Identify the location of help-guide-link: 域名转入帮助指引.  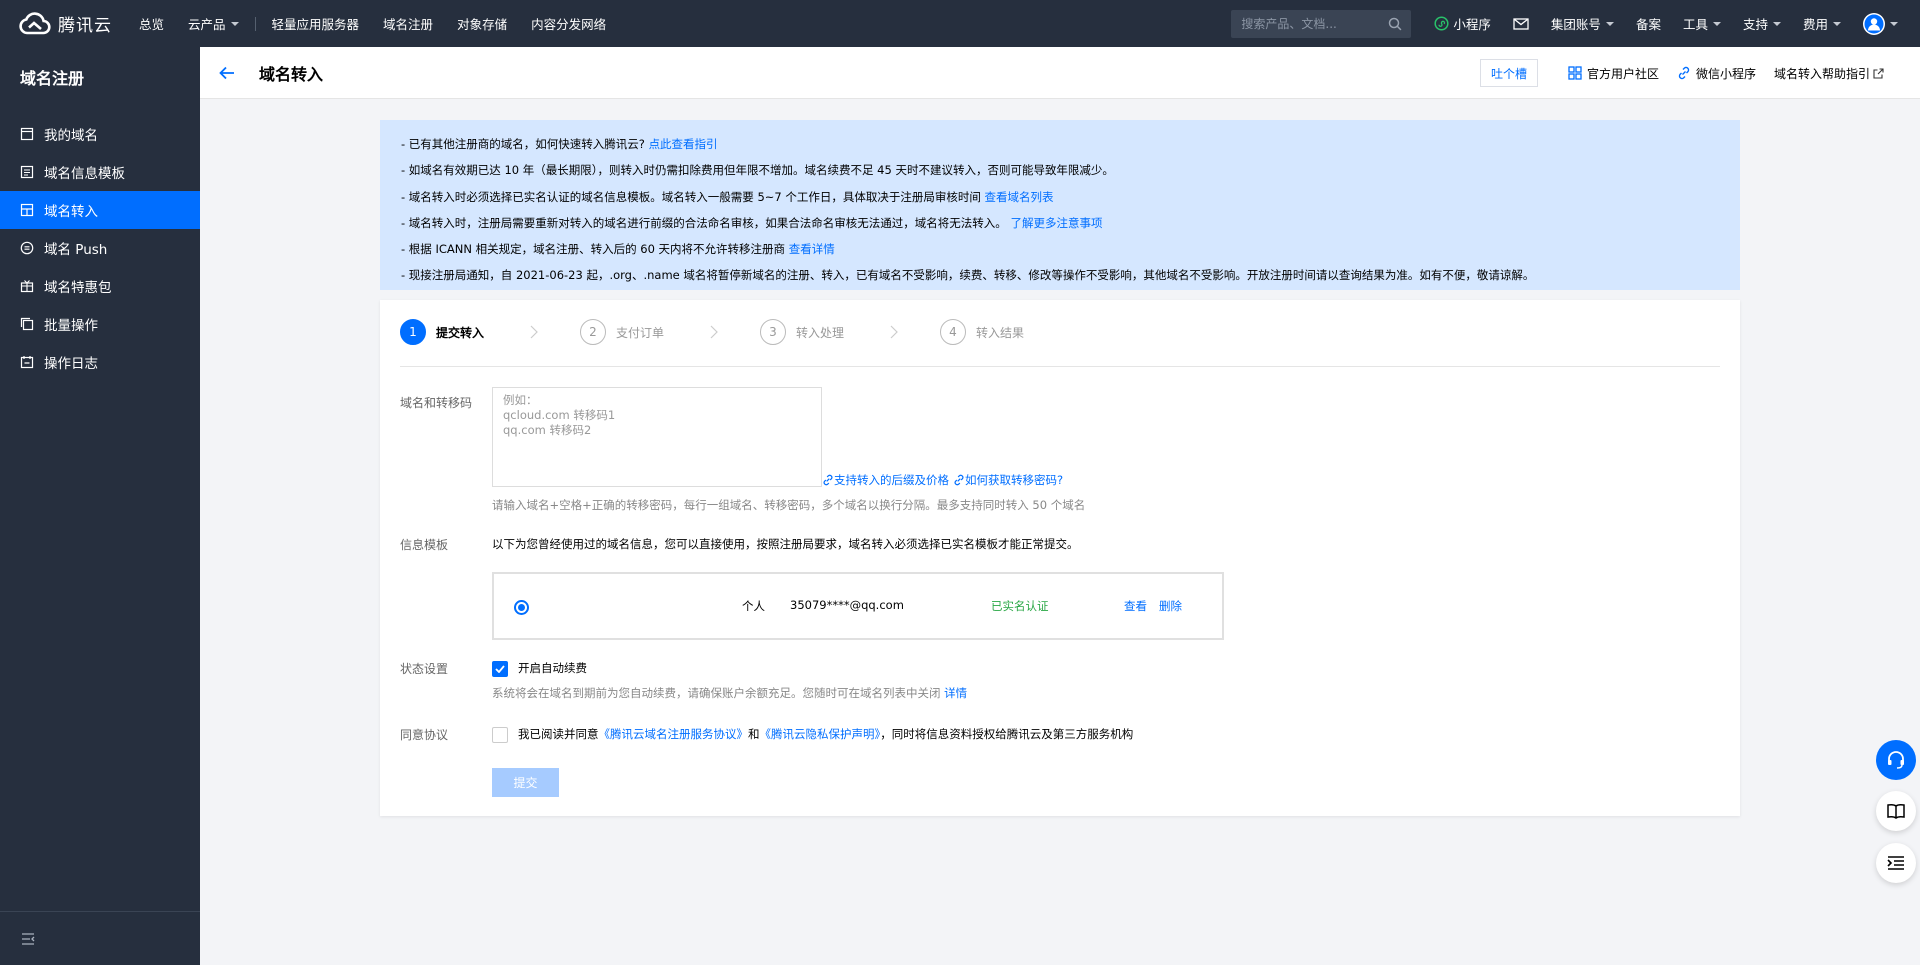
(1829, 73).